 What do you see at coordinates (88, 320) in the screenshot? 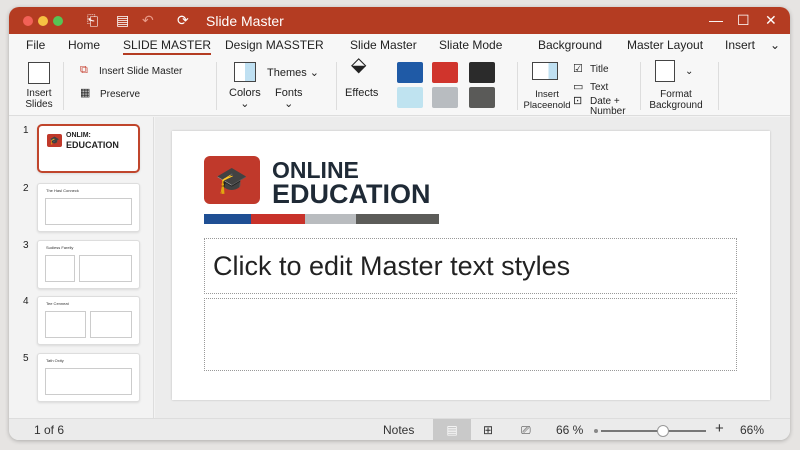
I see `thumbnail-4: Tee Cenneat` at bounding box center [88, 320].